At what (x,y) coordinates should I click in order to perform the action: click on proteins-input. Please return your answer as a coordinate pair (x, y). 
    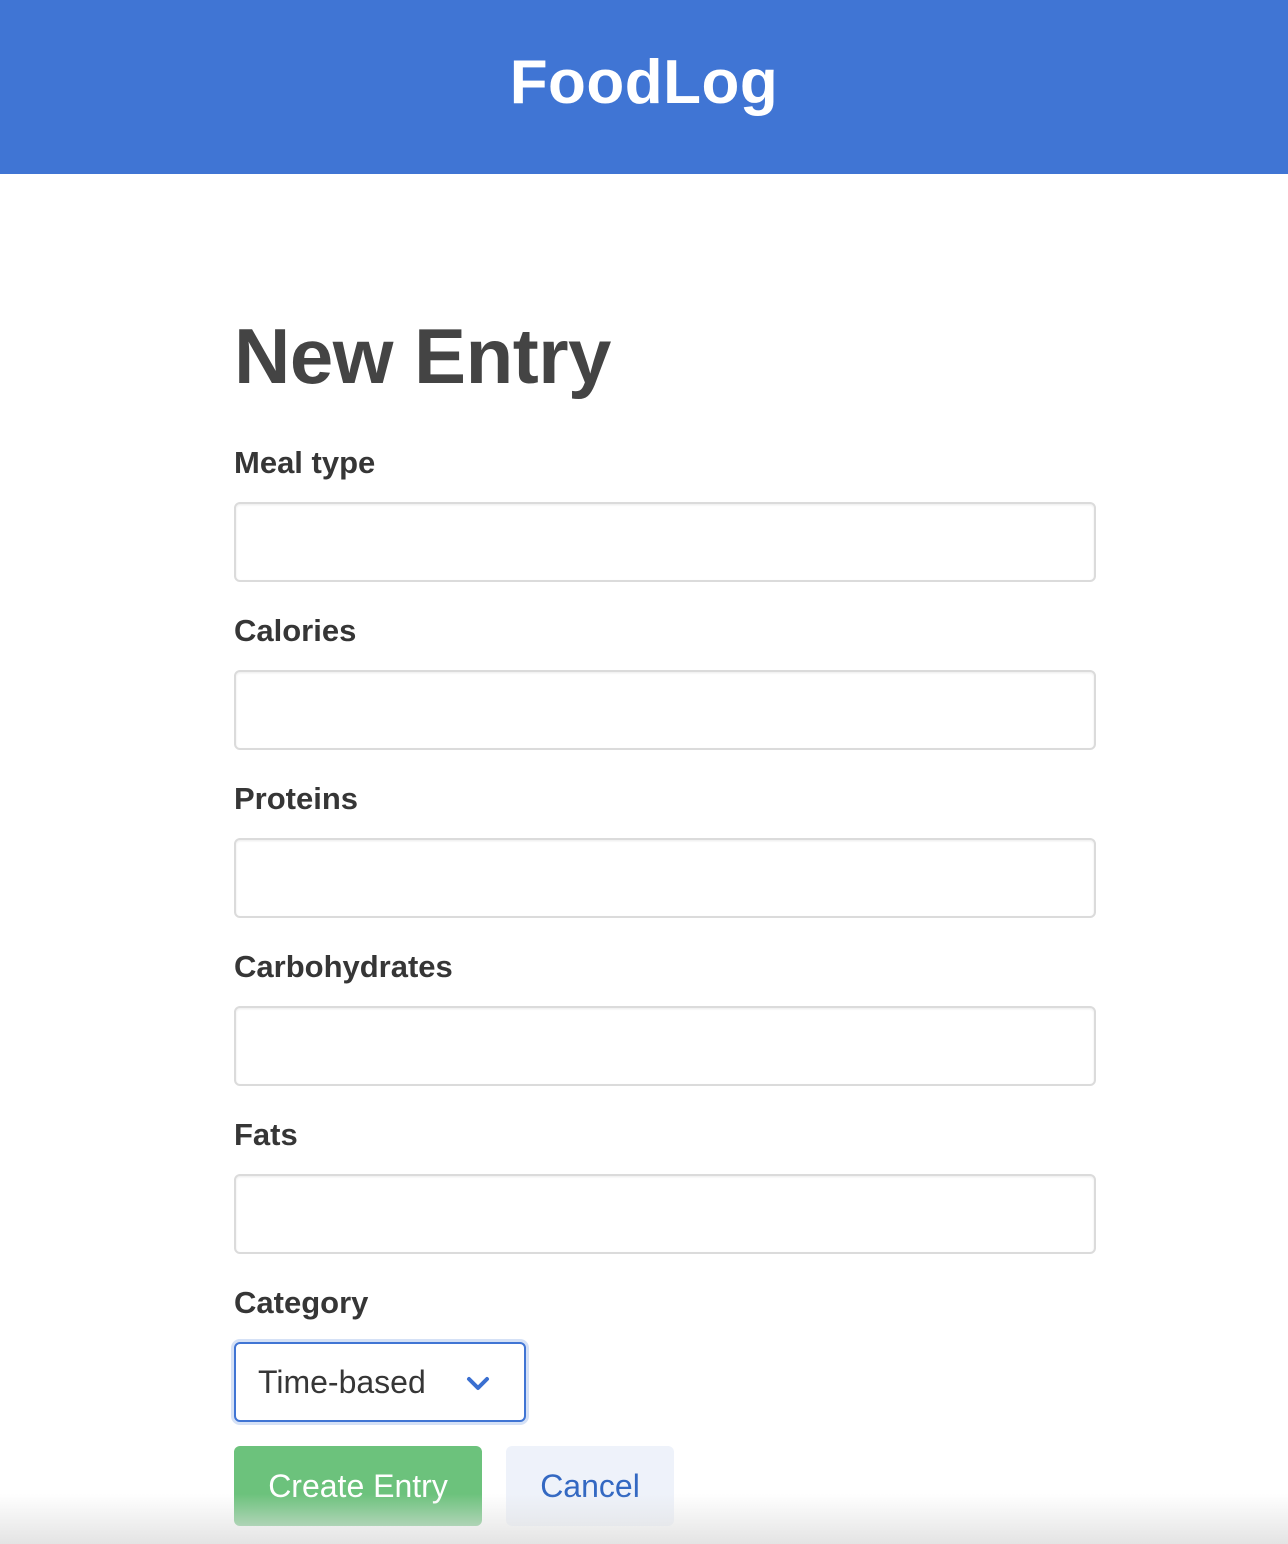
    Looking at the image, I should click on (665, 878).